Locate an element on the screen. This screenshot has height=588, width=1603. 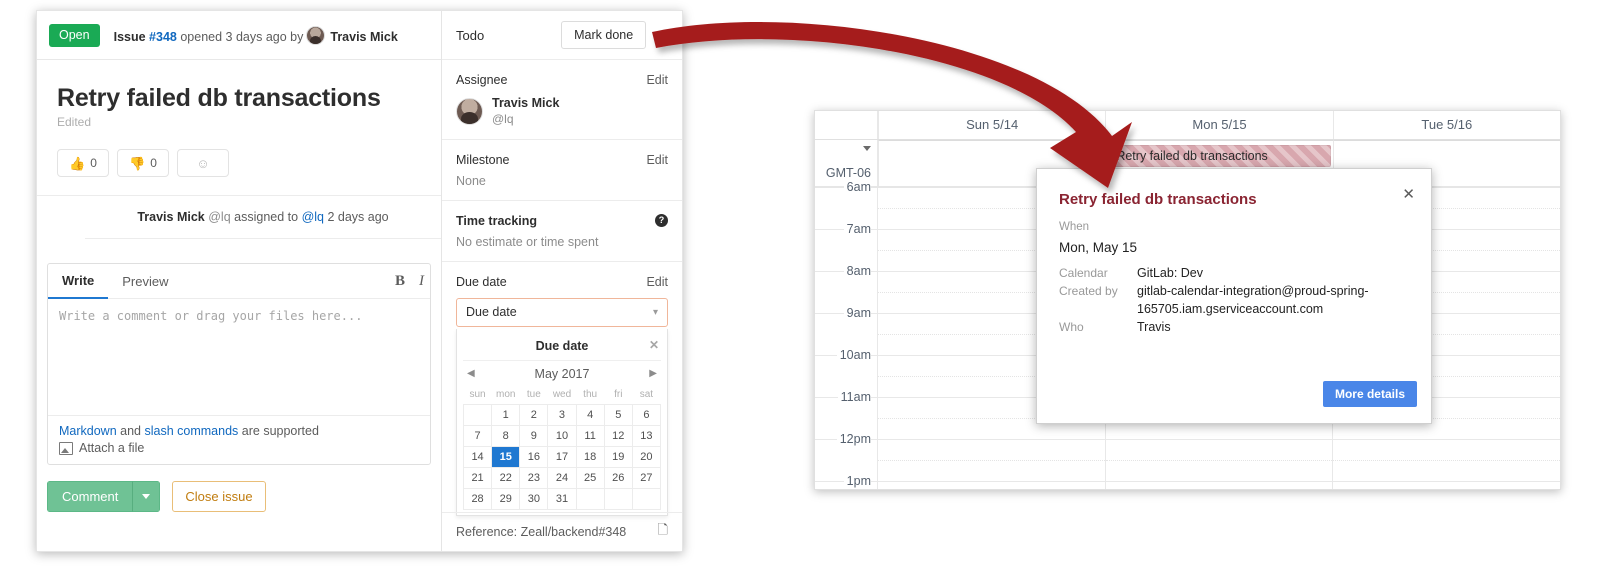
calendar-day: 14 is located at coordinates (477, 456).